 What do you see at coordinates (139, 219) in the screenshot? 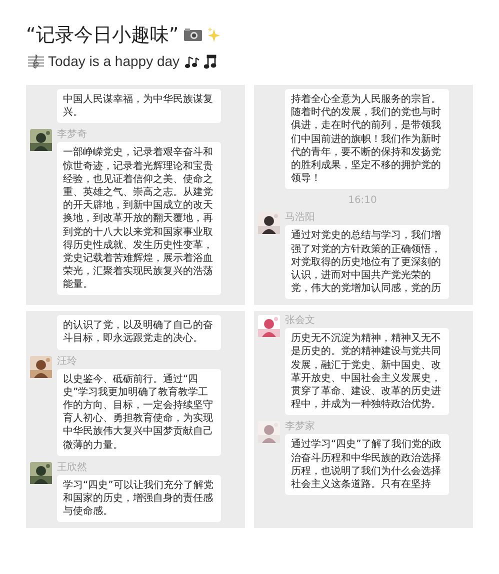
I see `message-bubble: 一部峥嵘党史，记录着艰辛奋斗和惊世奇迹，记录着光辉理论和宝贵经验，也见证着信仰之美、使命之重、英雄之气、崇高之志。从建党的开天辟地，到新中国成立的改天换地，到改革开放的翻天覆地，再到党的十八大以来党和国家事业取得历史性成就、发生历史性变革，党史记载着苦难辉煌，展示着浴血荣光，汇聚着实现民族复兴的浩荡能量。` at bounding box center [139, 219].